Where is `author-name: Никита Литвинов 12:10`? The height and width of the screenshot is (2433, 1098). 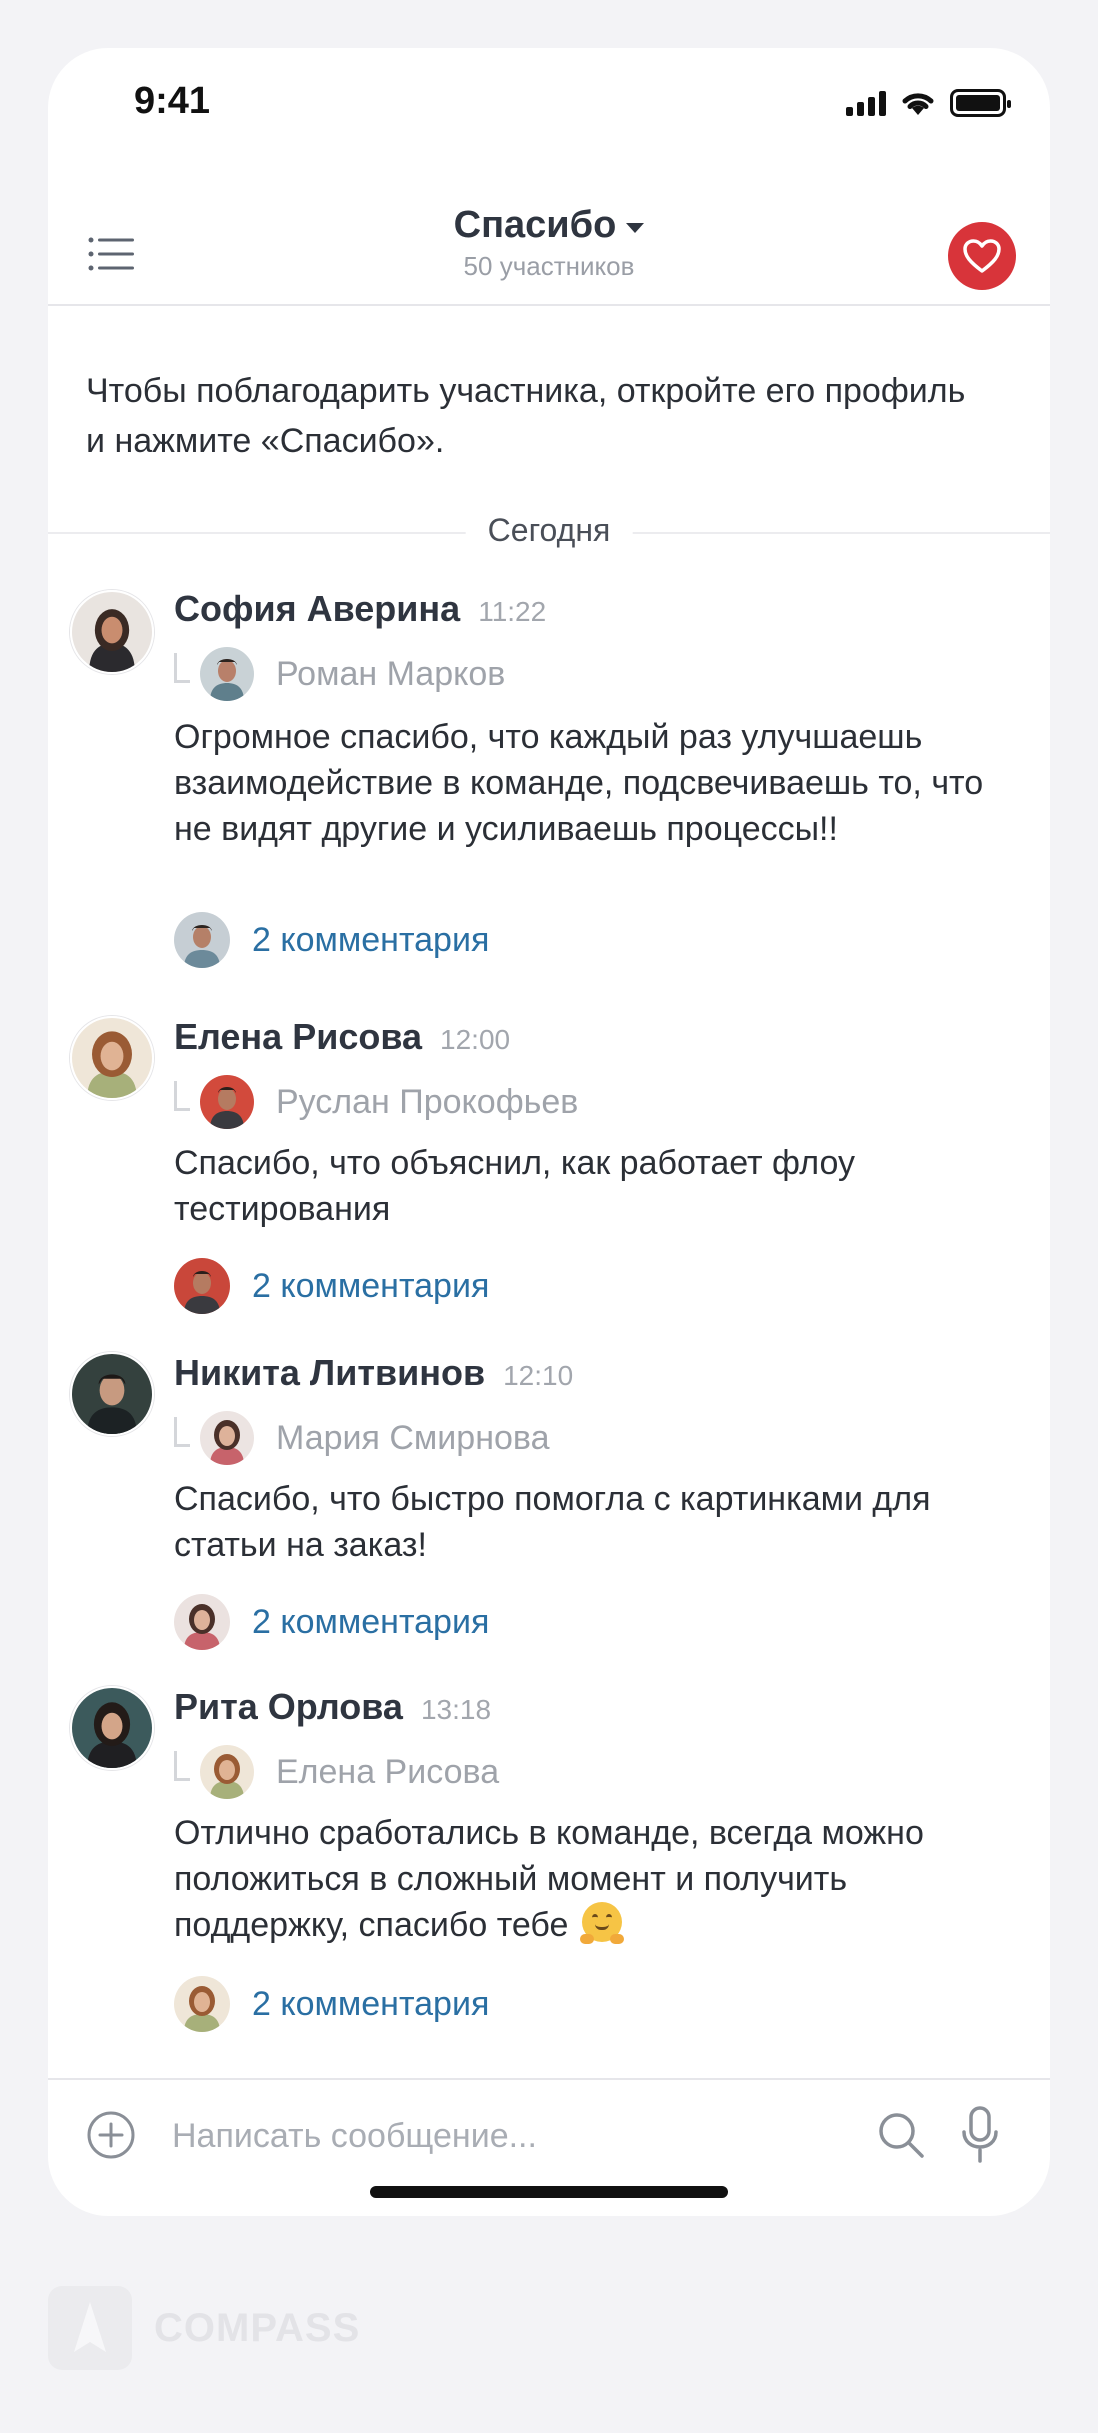 author-name: Никита Литвинов 12:10 is located at coordinates (373, 1373).